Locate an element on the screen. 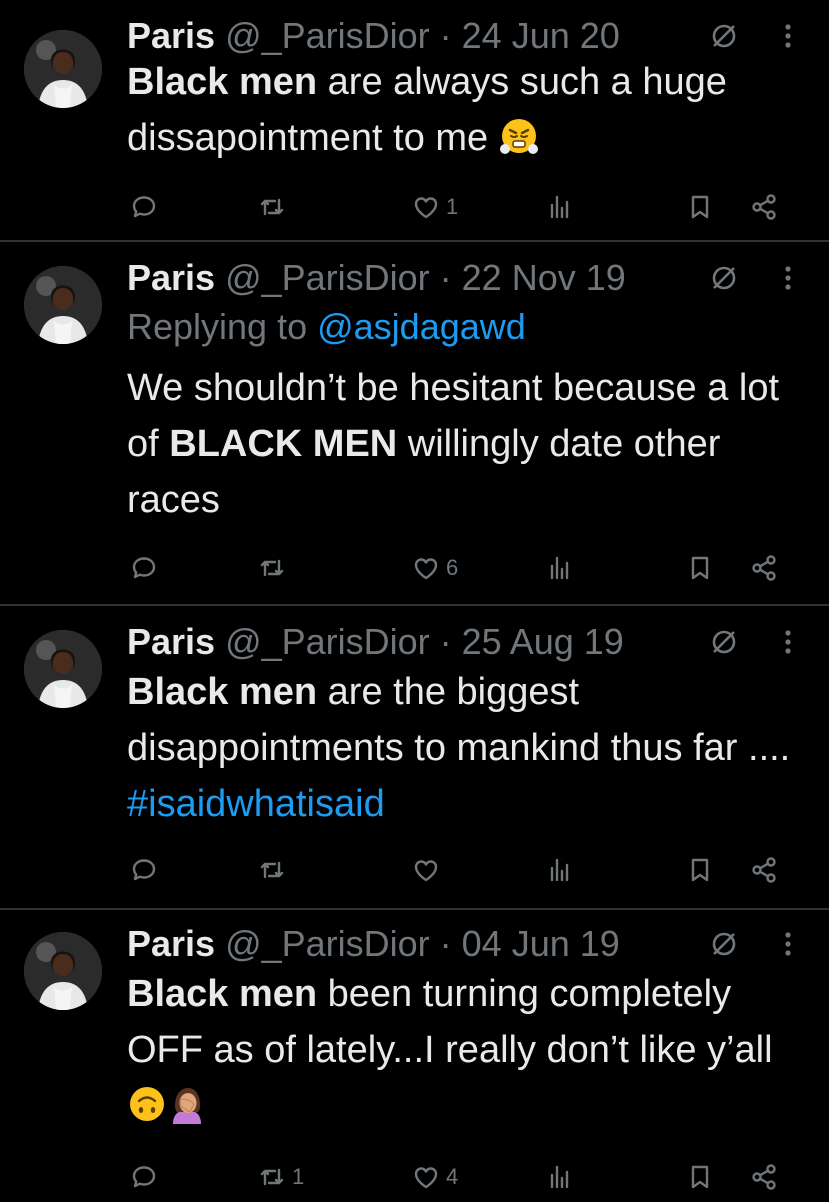  like-button: 1 is located at coordinates (434, 207).